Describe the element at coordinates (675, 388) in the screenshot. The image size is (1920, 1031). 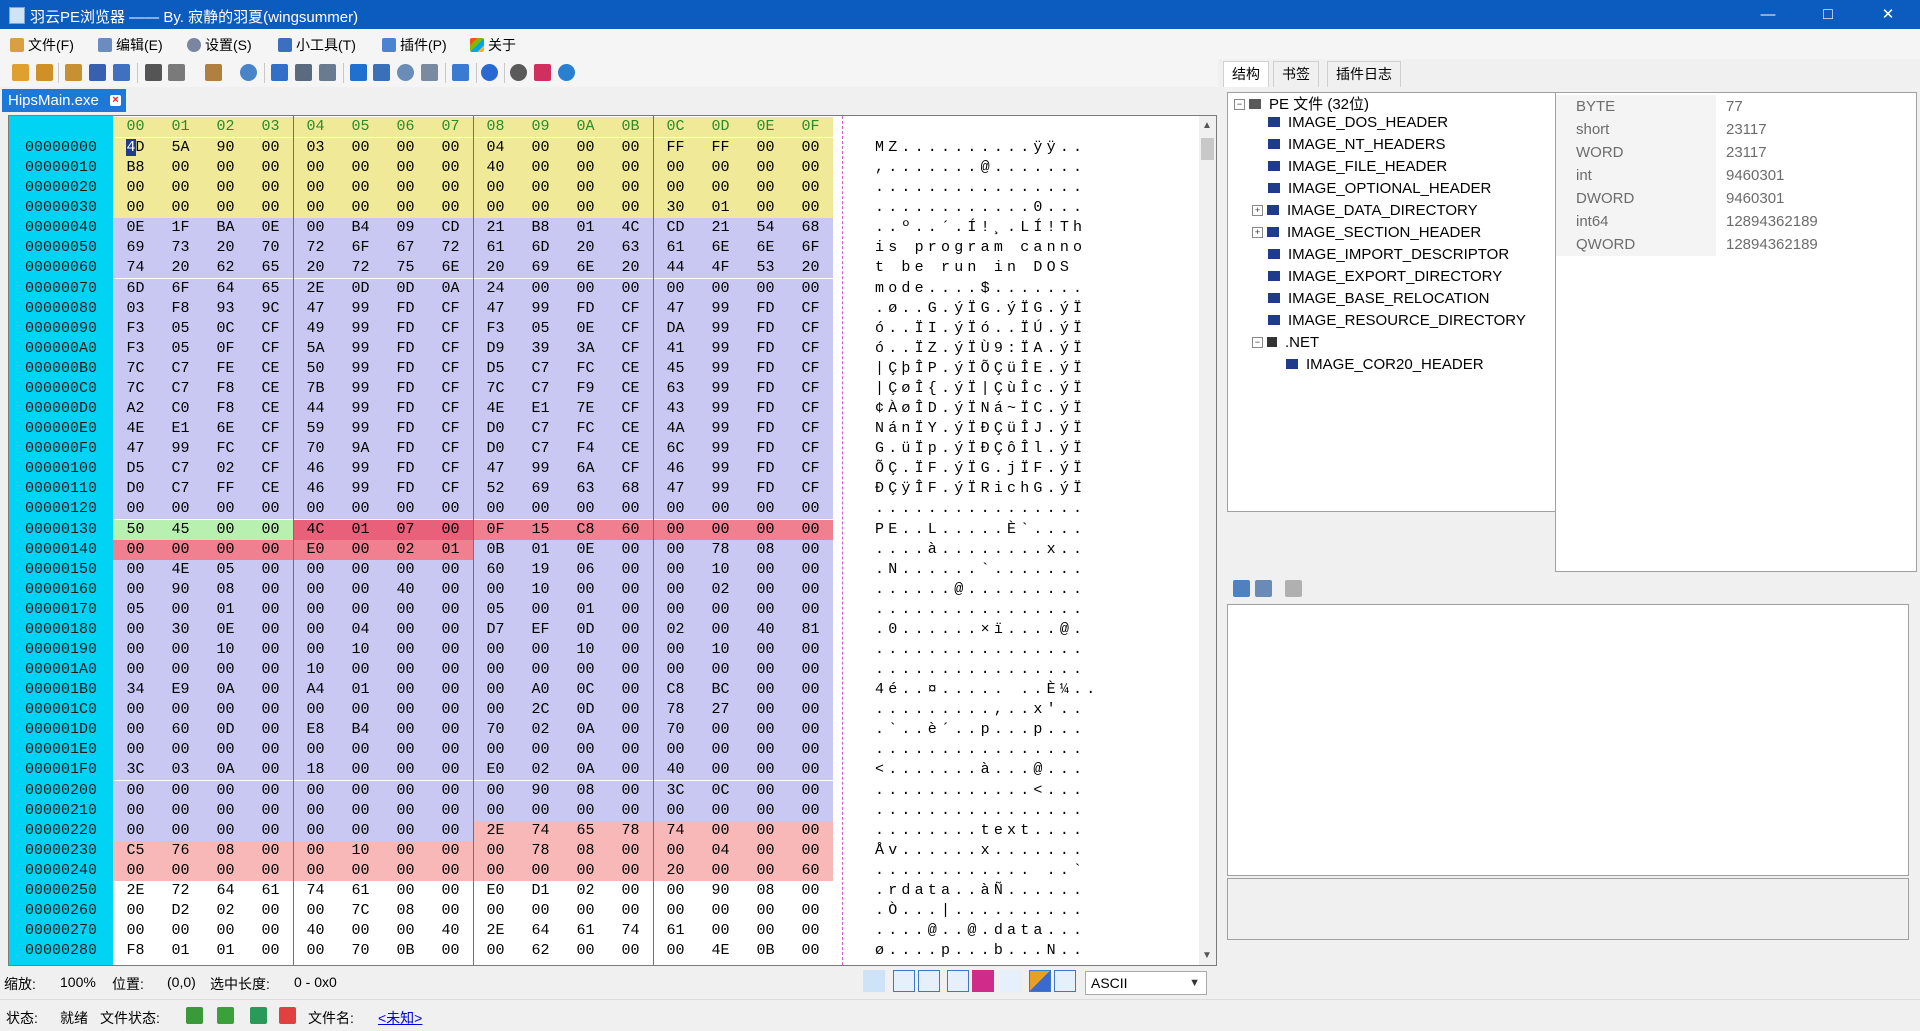
I see `hex-byte: 63` at that location.